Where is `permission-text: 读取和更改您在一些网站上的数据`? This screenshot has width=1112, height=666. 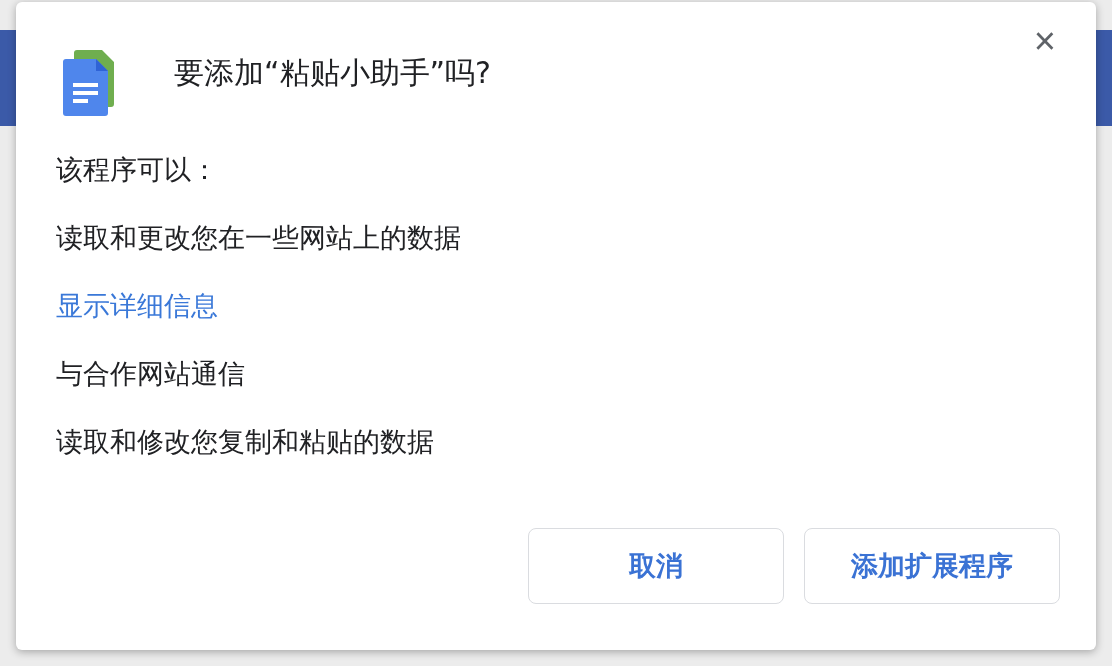
permission-text: 读取和更改您在一些网站上的数据 is located at coordinates (258, 238).